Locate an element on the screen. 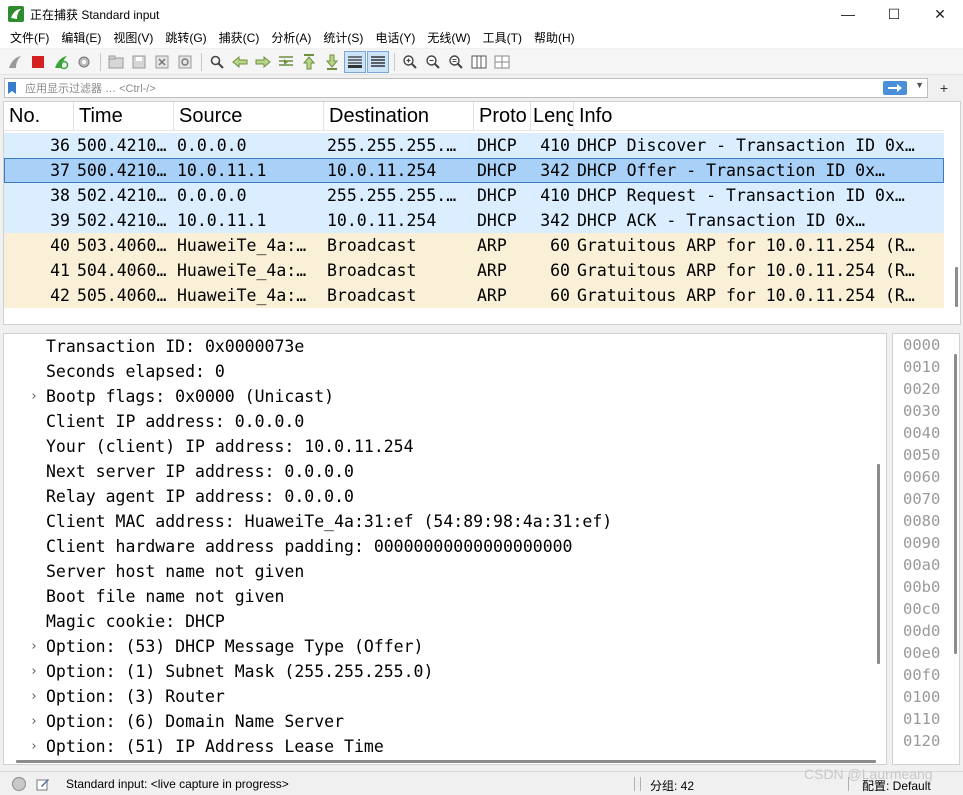 The width and height of the screenshot is (963, 795). expert-info-indicator is located at coordinates (19, 783).